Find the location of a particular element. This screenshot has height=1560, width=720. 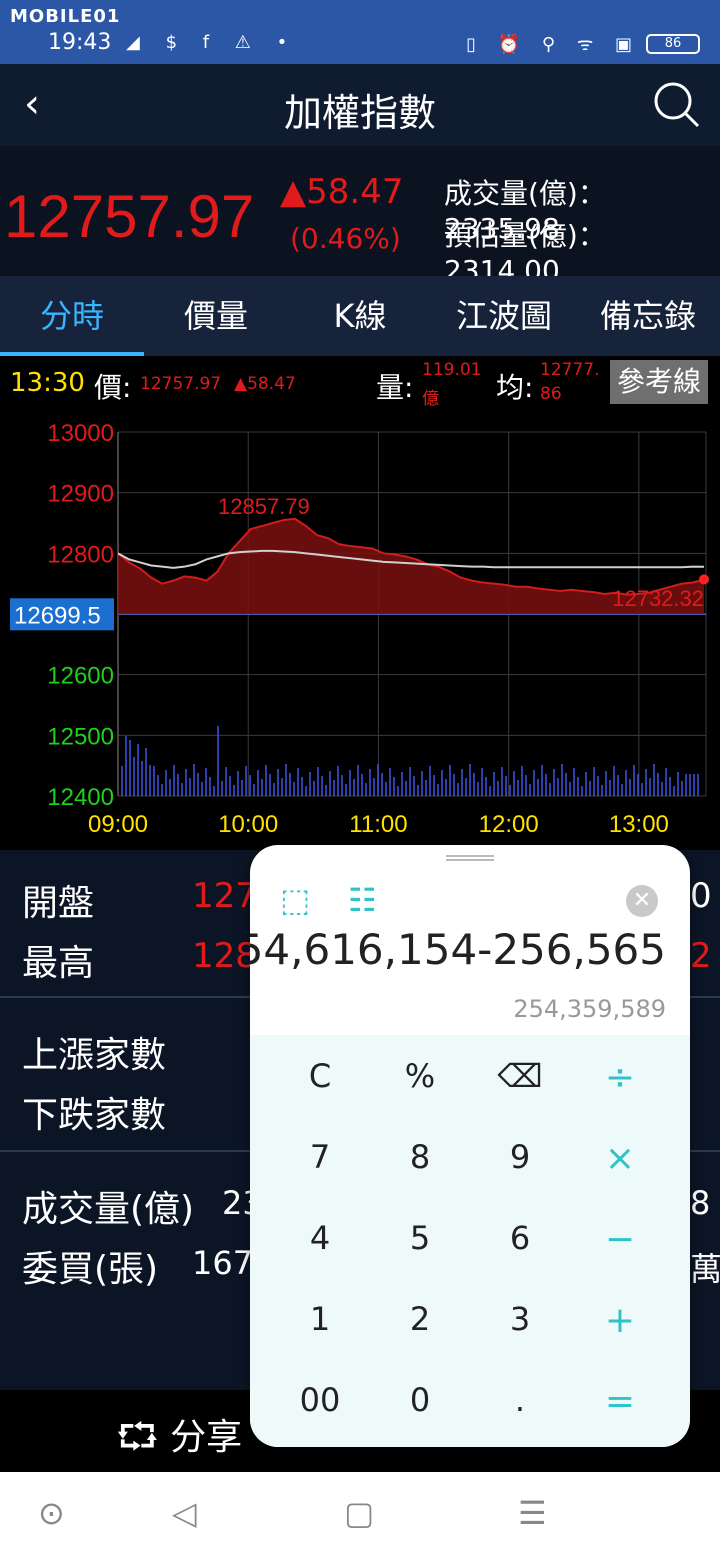

right-value-4: 萬 is located at coordinates (705, 1269).